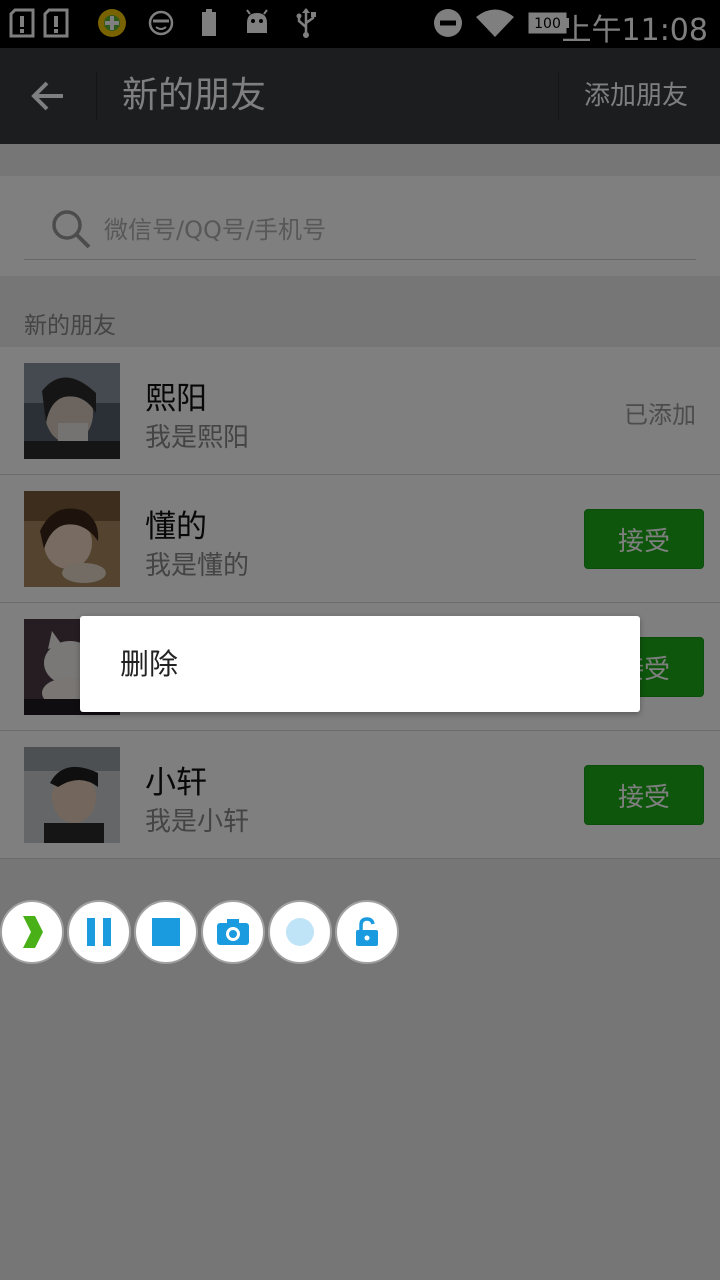  I want to click on unlock-icon, so click(367, 931).